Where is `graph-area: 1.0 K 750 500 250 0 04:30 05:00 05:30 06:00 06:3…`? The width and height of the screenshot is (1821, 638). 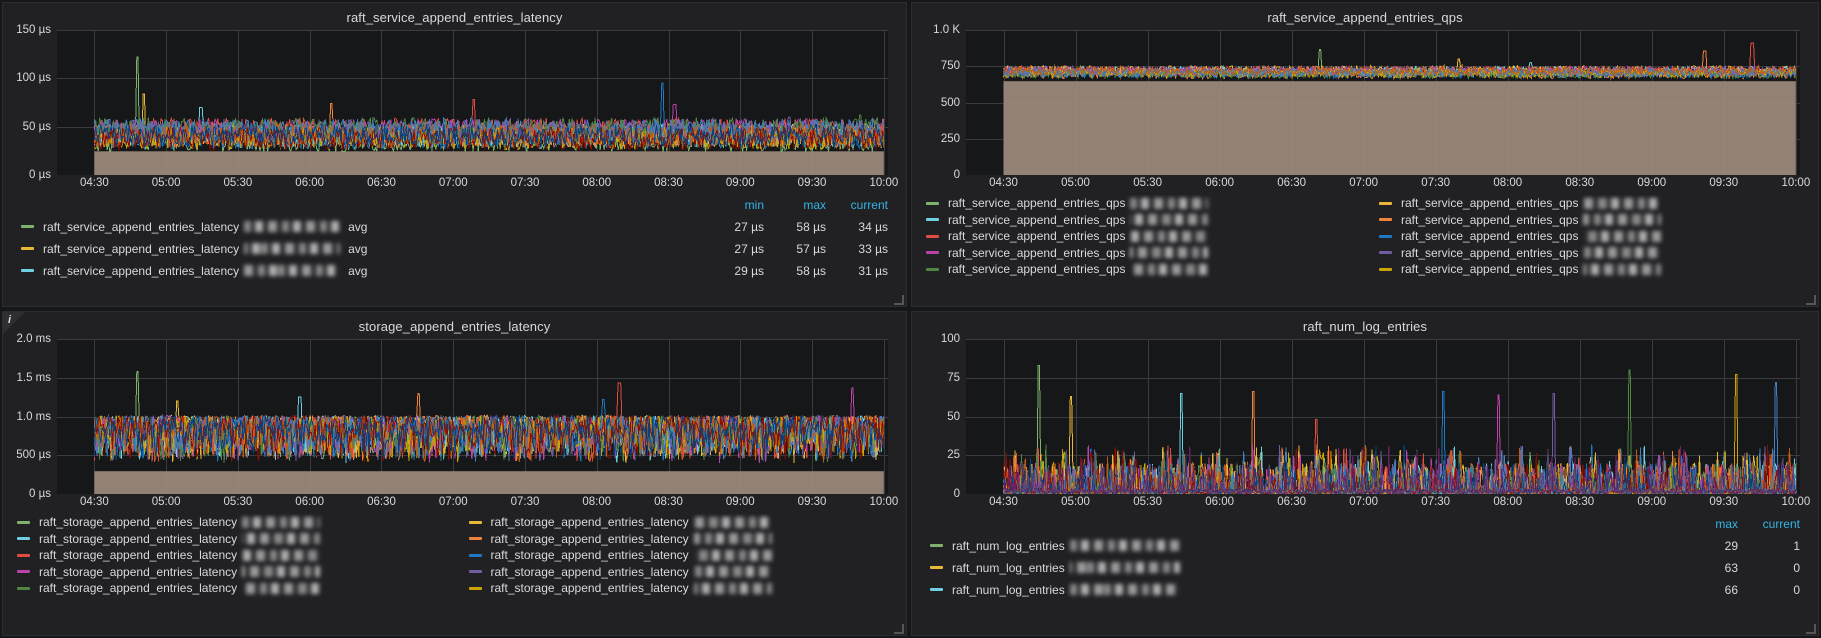
graph-area: 1.0 K 750 500 250 0 04:30 05:00 05:30 06:00 06:3… is located at coordinates (1365, 109).